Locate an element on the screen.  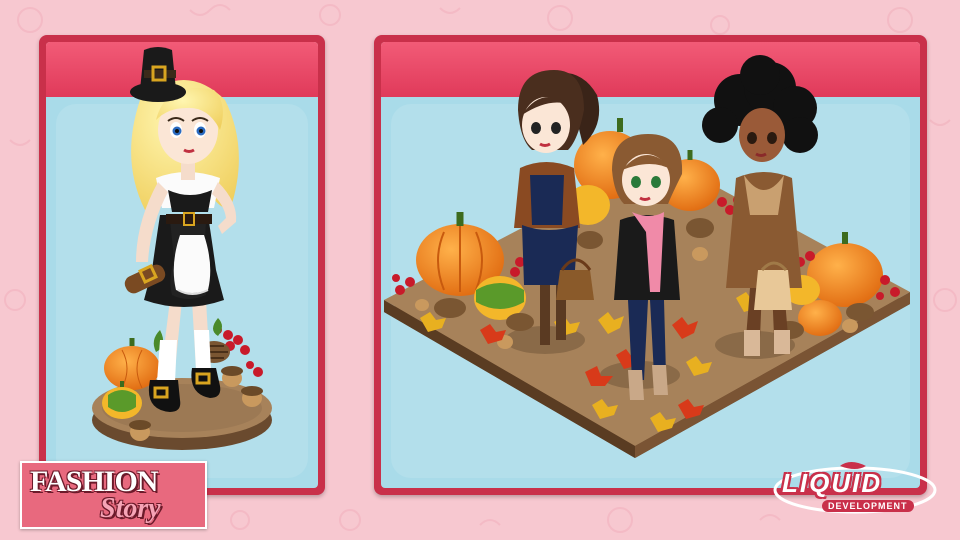
fashion-story-logo: FASHION Story is located at coordinates (113, 495).